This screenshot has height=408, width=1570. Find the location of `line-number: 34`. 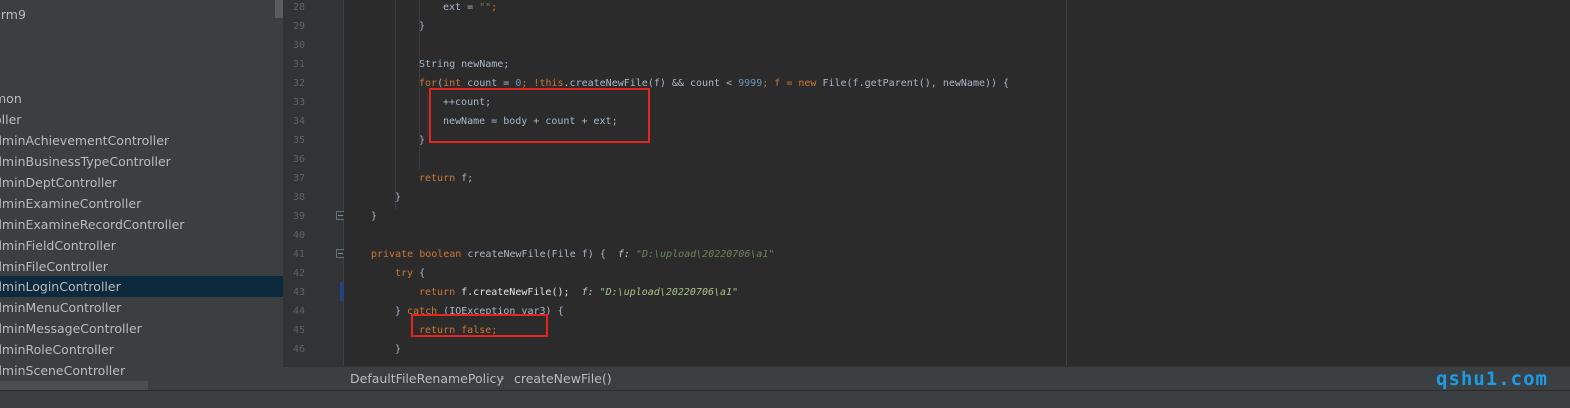

line-number: 34 is located at coordinates (298, 121).